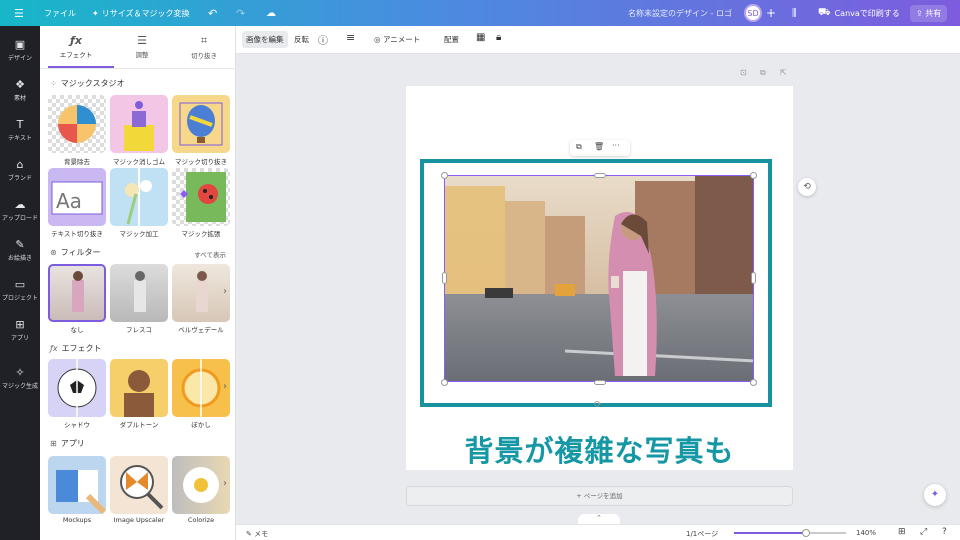  I want to click on rail-item-projects: ▭ プロジェクト, so click(20, 290).